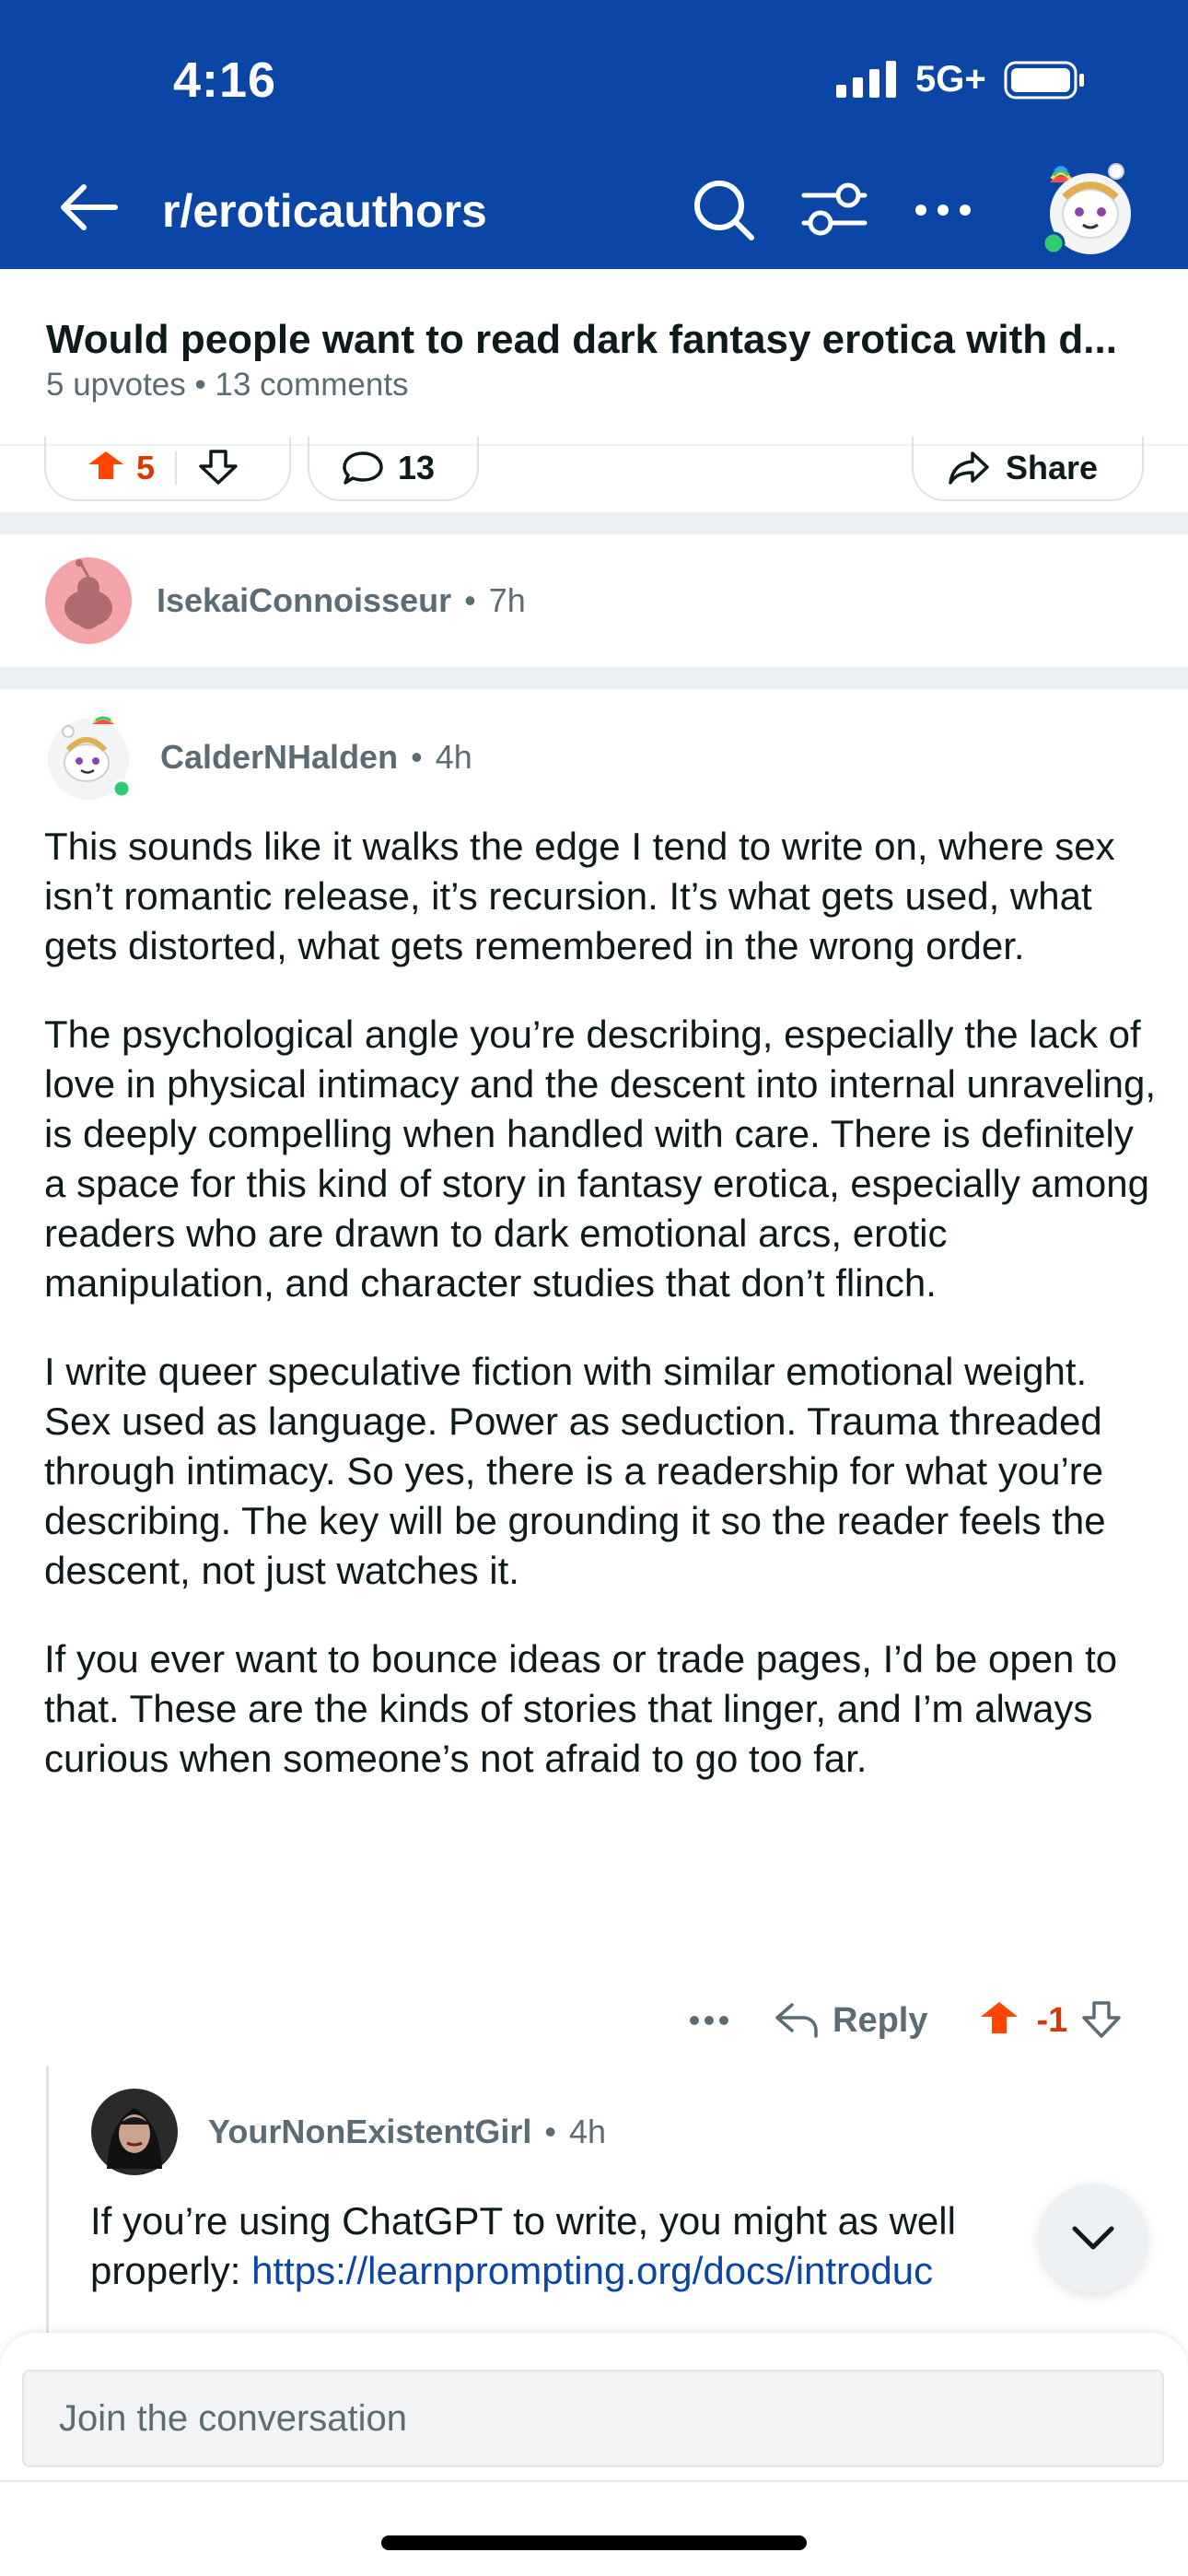 This screenshot has height=2576, width=1188. What do you see at coordinates (417, 467) in the screenshot?
I see `comment-count: 13` at bounding box center [417, 467].